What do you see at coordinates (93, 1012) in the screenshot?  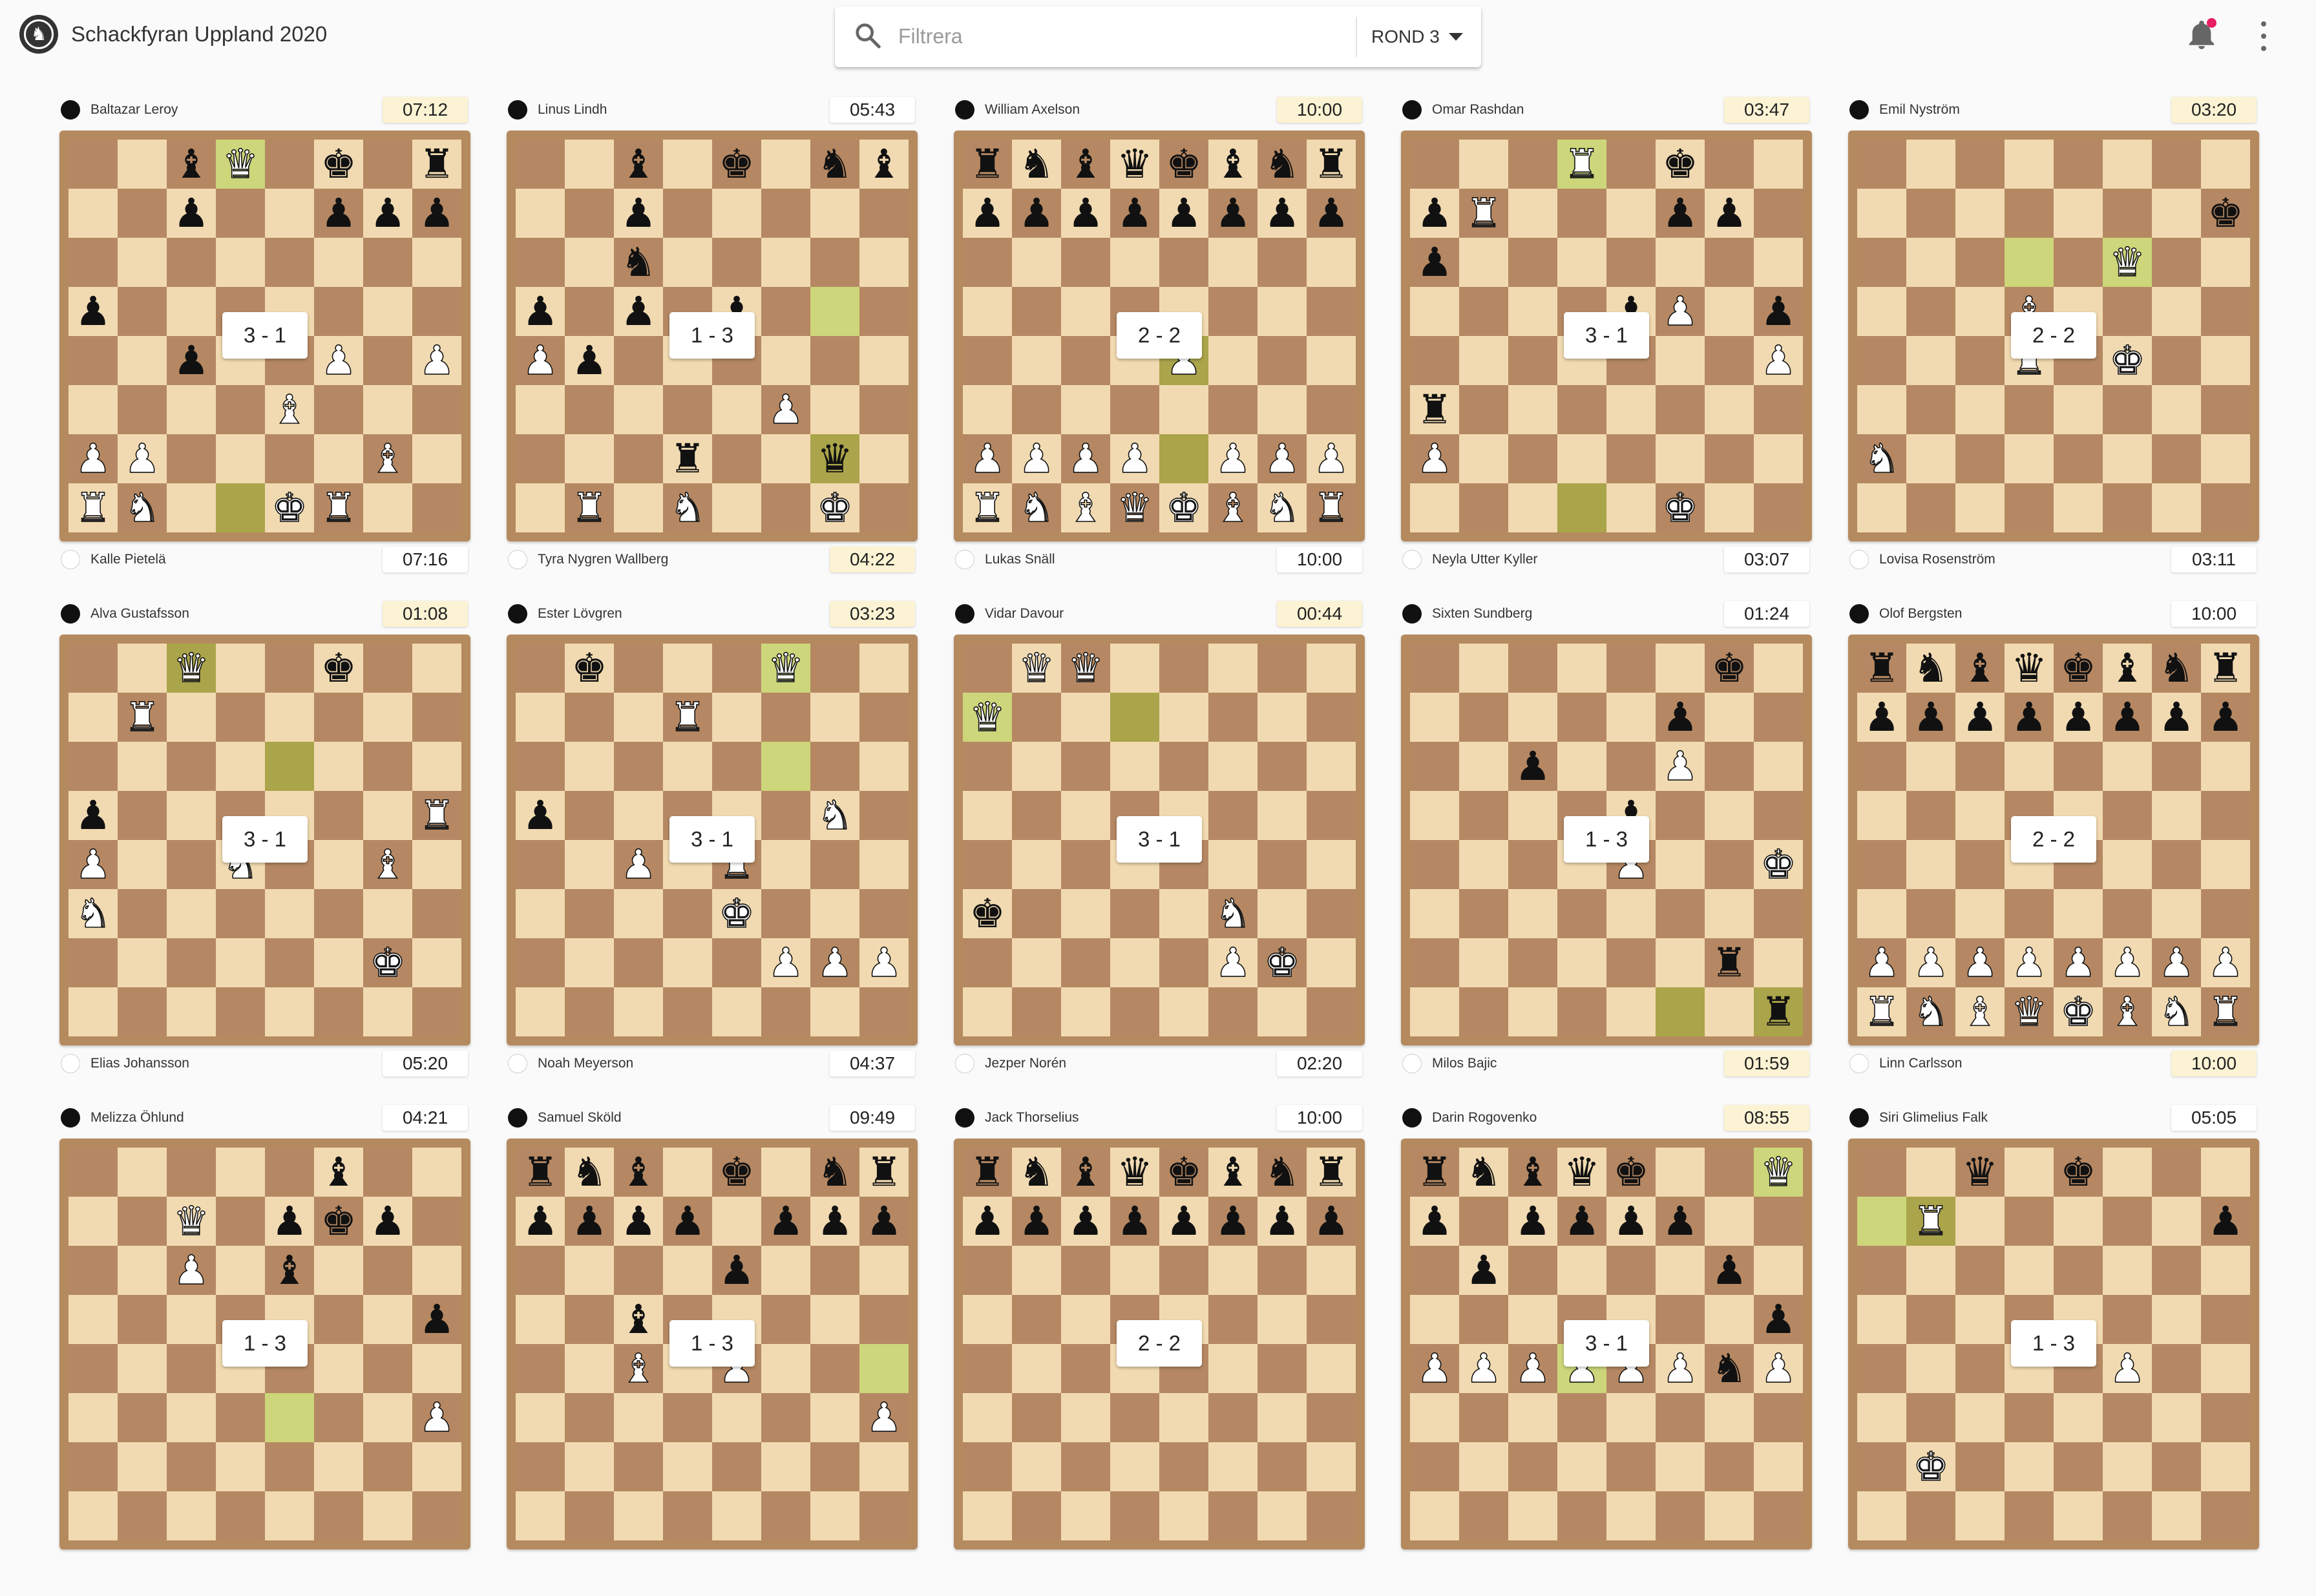 I see `square-a1` at bounding box center [93, 1012].